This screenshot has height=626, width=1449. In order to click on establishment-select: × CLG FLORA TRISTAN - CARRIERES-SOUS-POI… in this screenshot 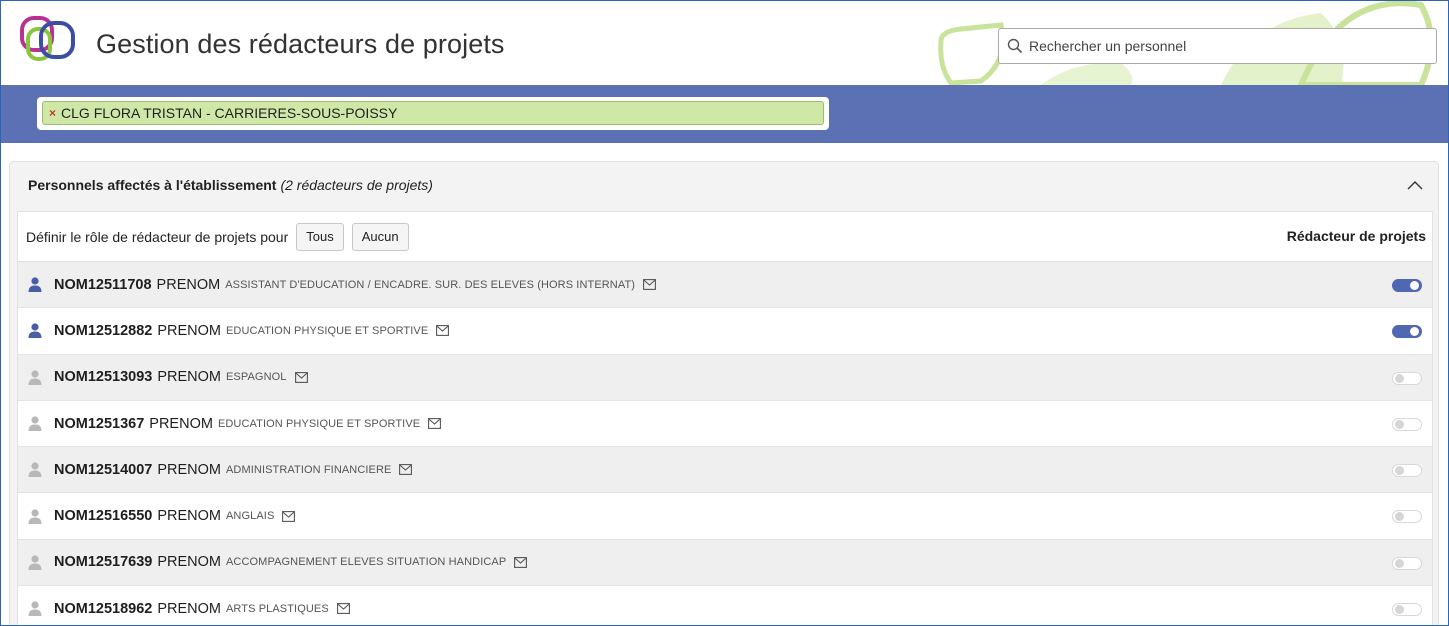, I will do `click(433, 113)`.